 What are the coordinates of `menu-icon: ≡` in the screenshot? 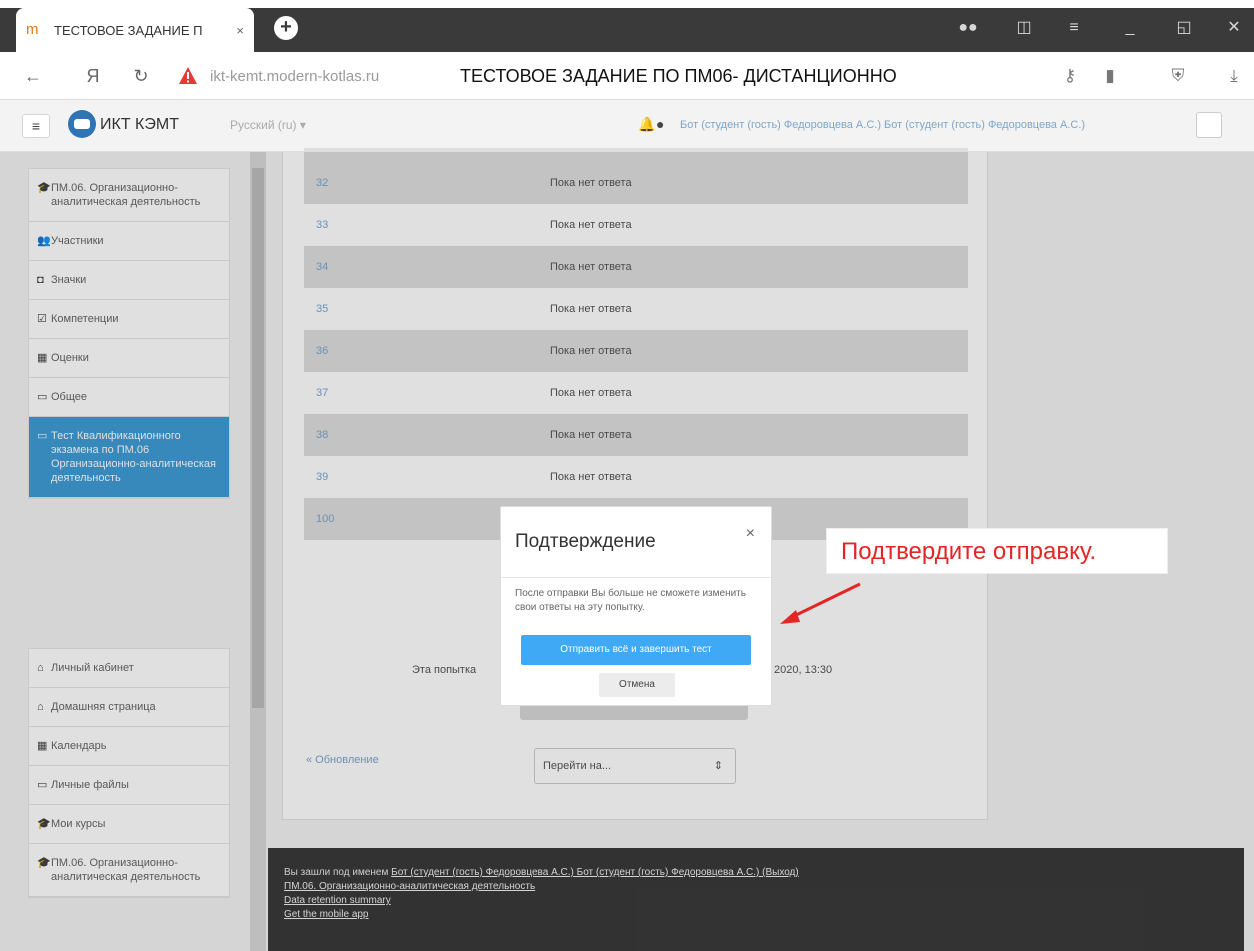 It's located at (1074, 28).